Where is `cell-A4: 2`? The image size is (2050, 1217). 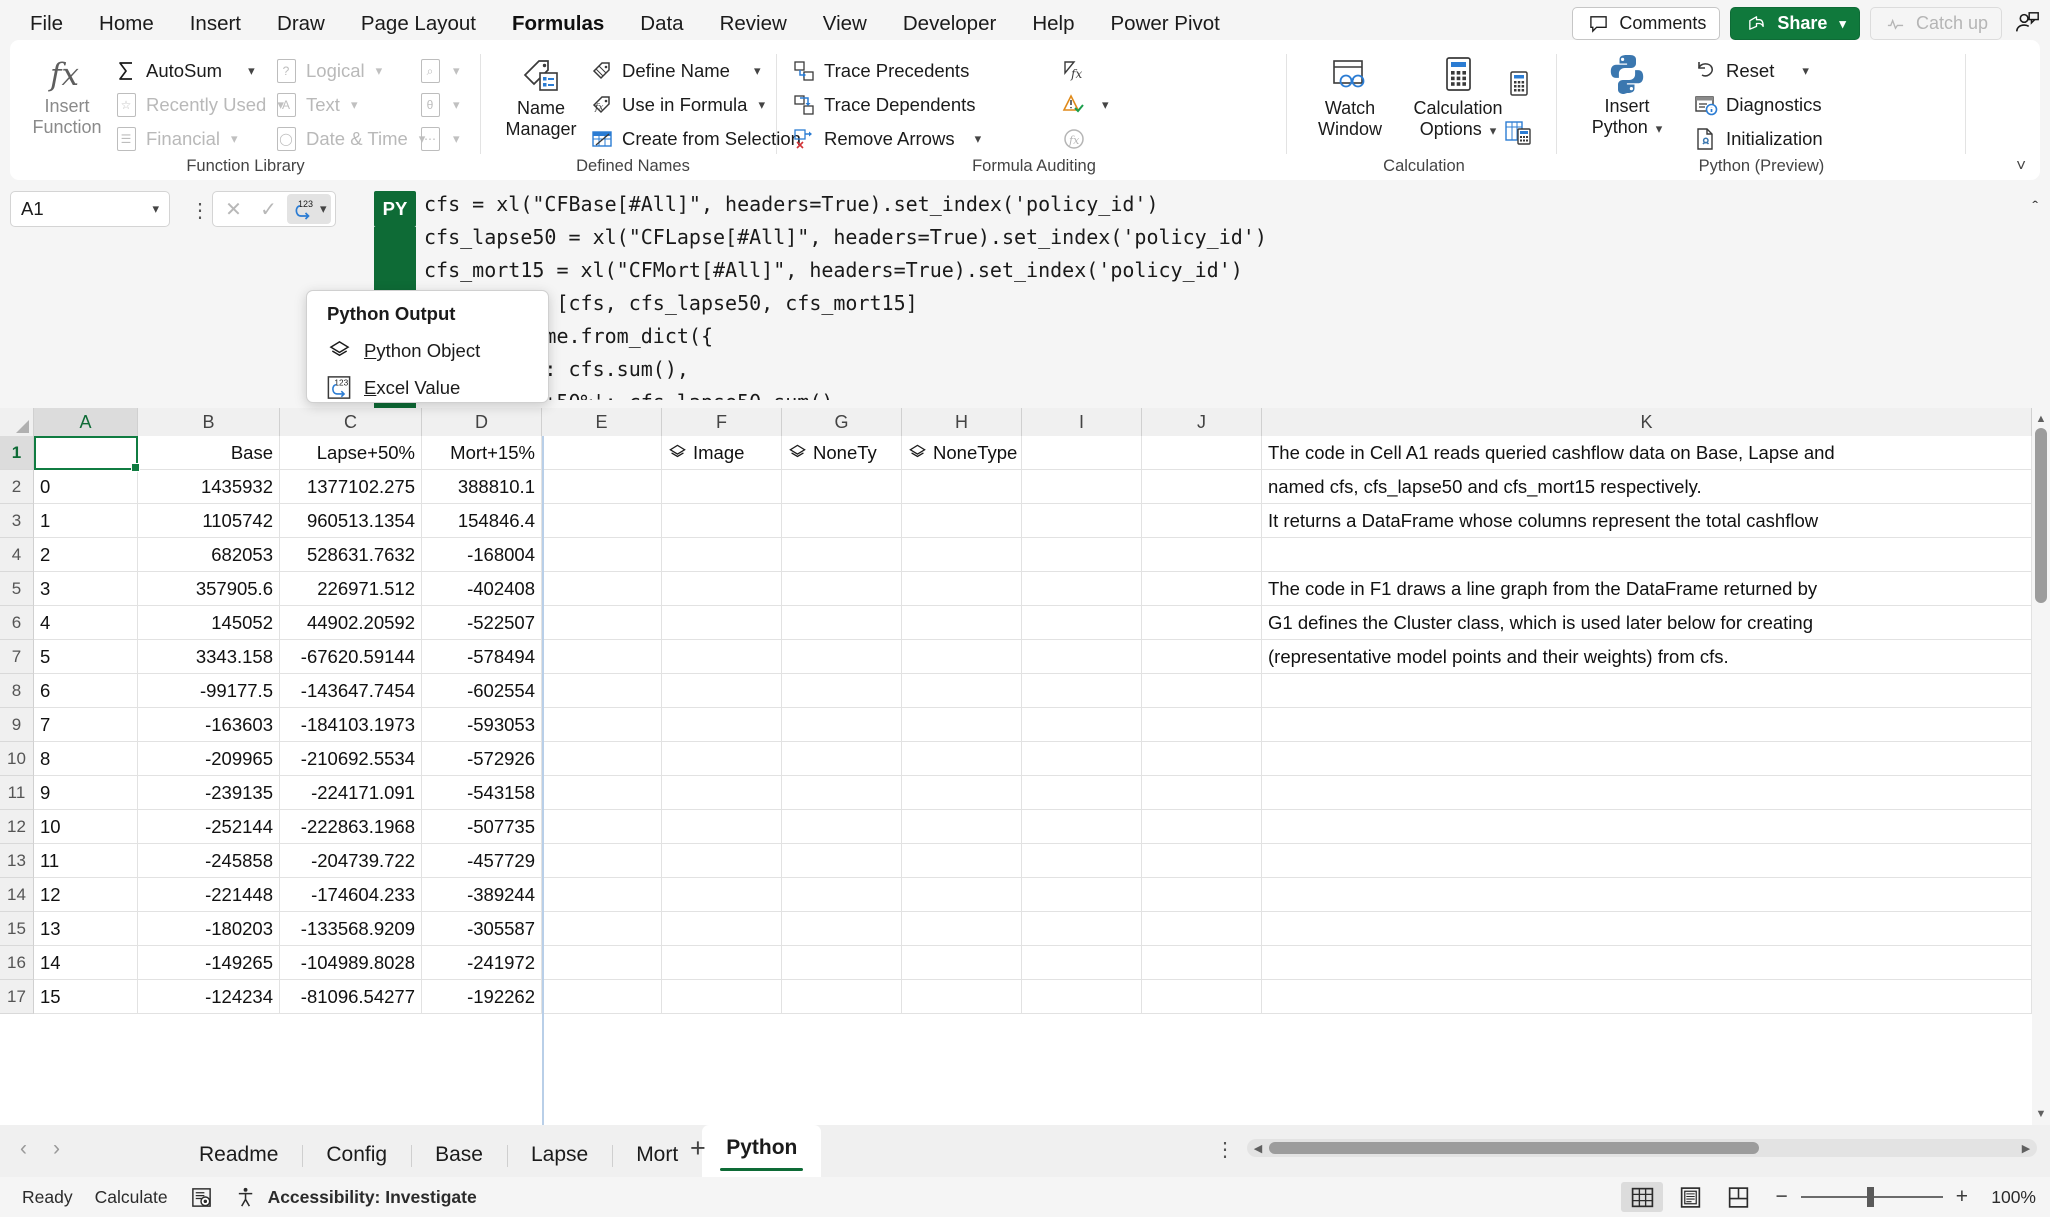
cell-A4: 2 is located at coordinates (86, 555).